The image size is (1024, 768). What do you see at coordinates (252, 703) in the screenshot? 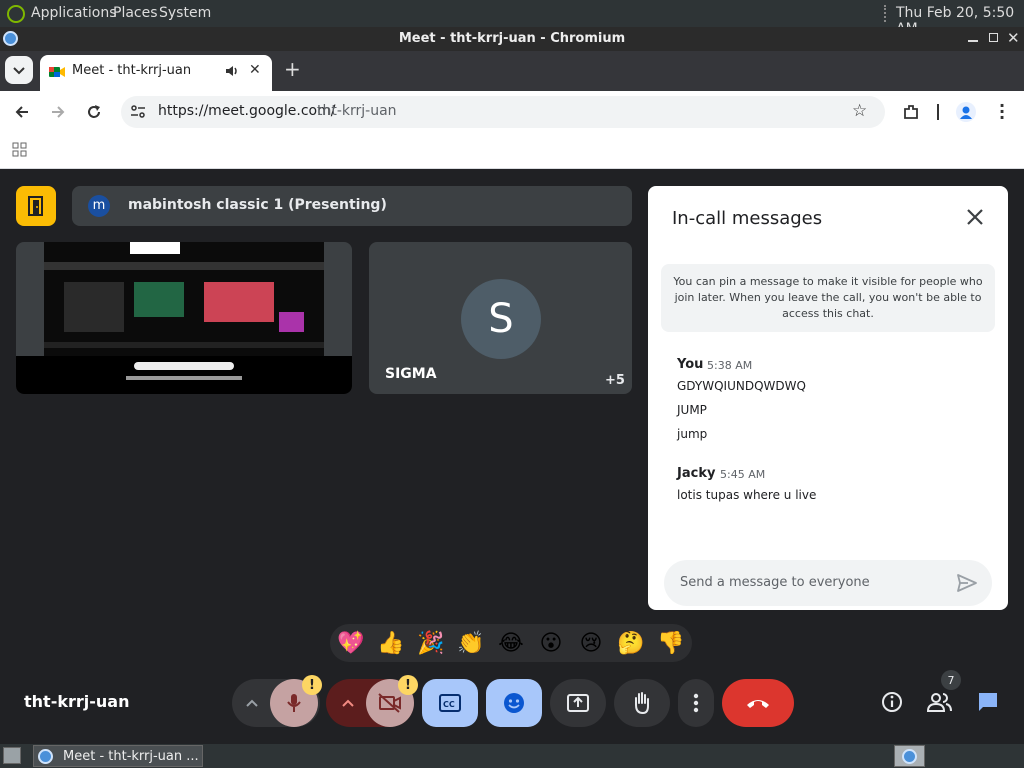
I see `audio-options-chevron-icon` at bounding box center [252, 703].